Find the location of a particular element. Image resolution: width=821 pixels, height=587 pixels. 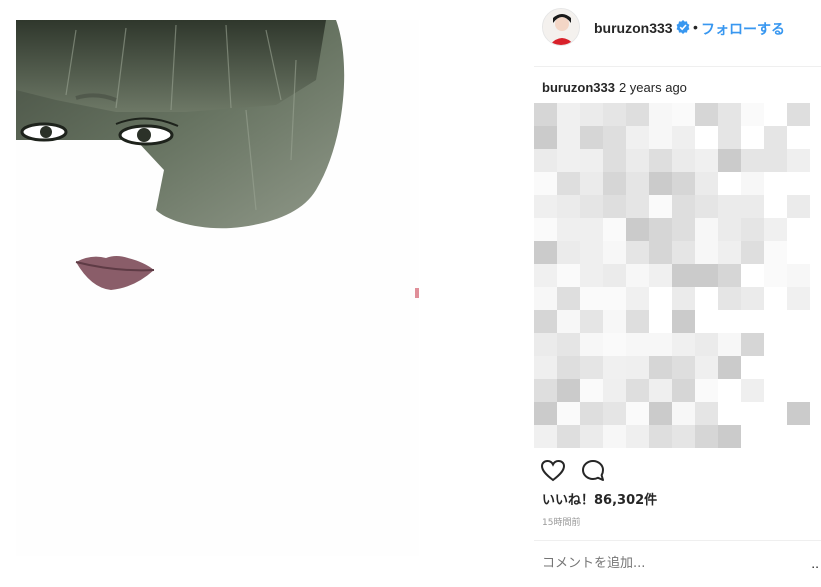

post-username: buruzon333 is located at coordinates (633, 28).